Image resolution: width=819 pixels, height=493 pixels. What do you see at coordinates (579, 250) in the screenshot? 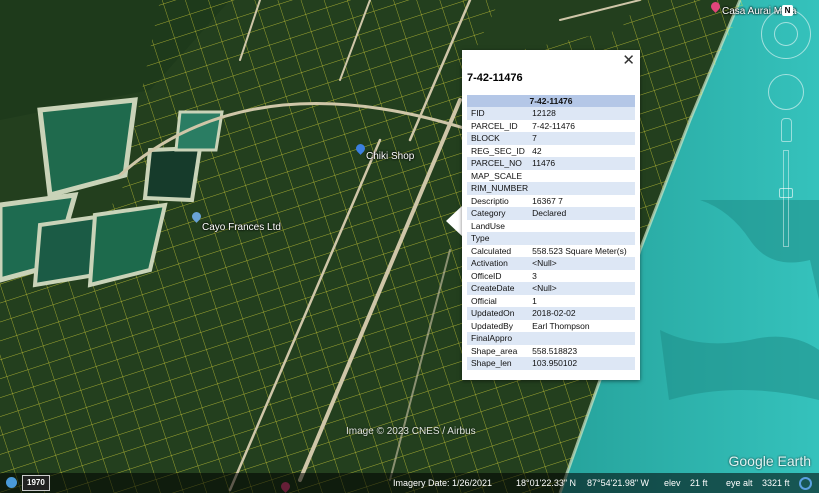
I see `attribute-value: 558.523 Square Meter(s)` at bounding box center [579, 250].